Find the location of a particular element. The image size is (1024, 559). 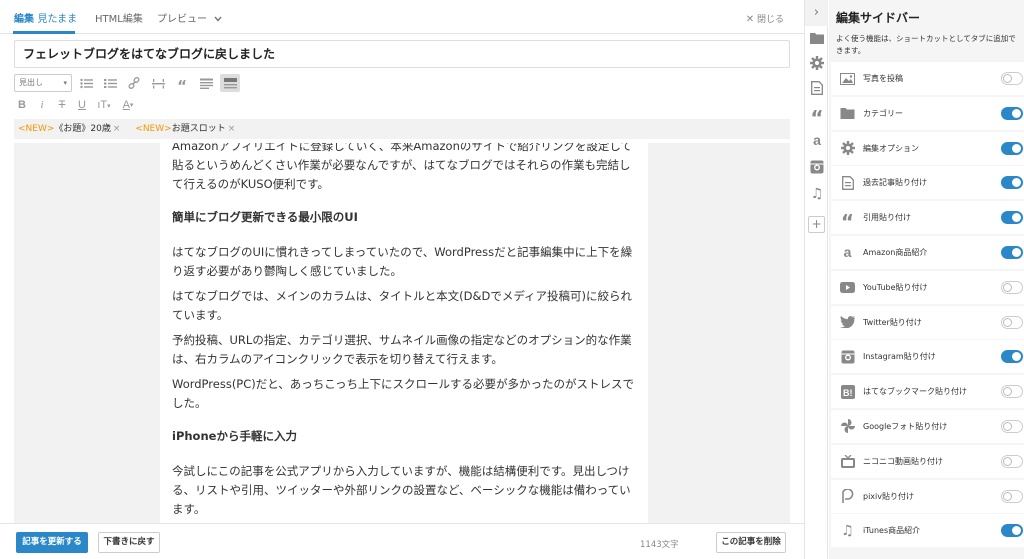

sidebar-item-hatena-bookmark: B! はてなブックマーク貼り付け is located at coordinates (927, 392).